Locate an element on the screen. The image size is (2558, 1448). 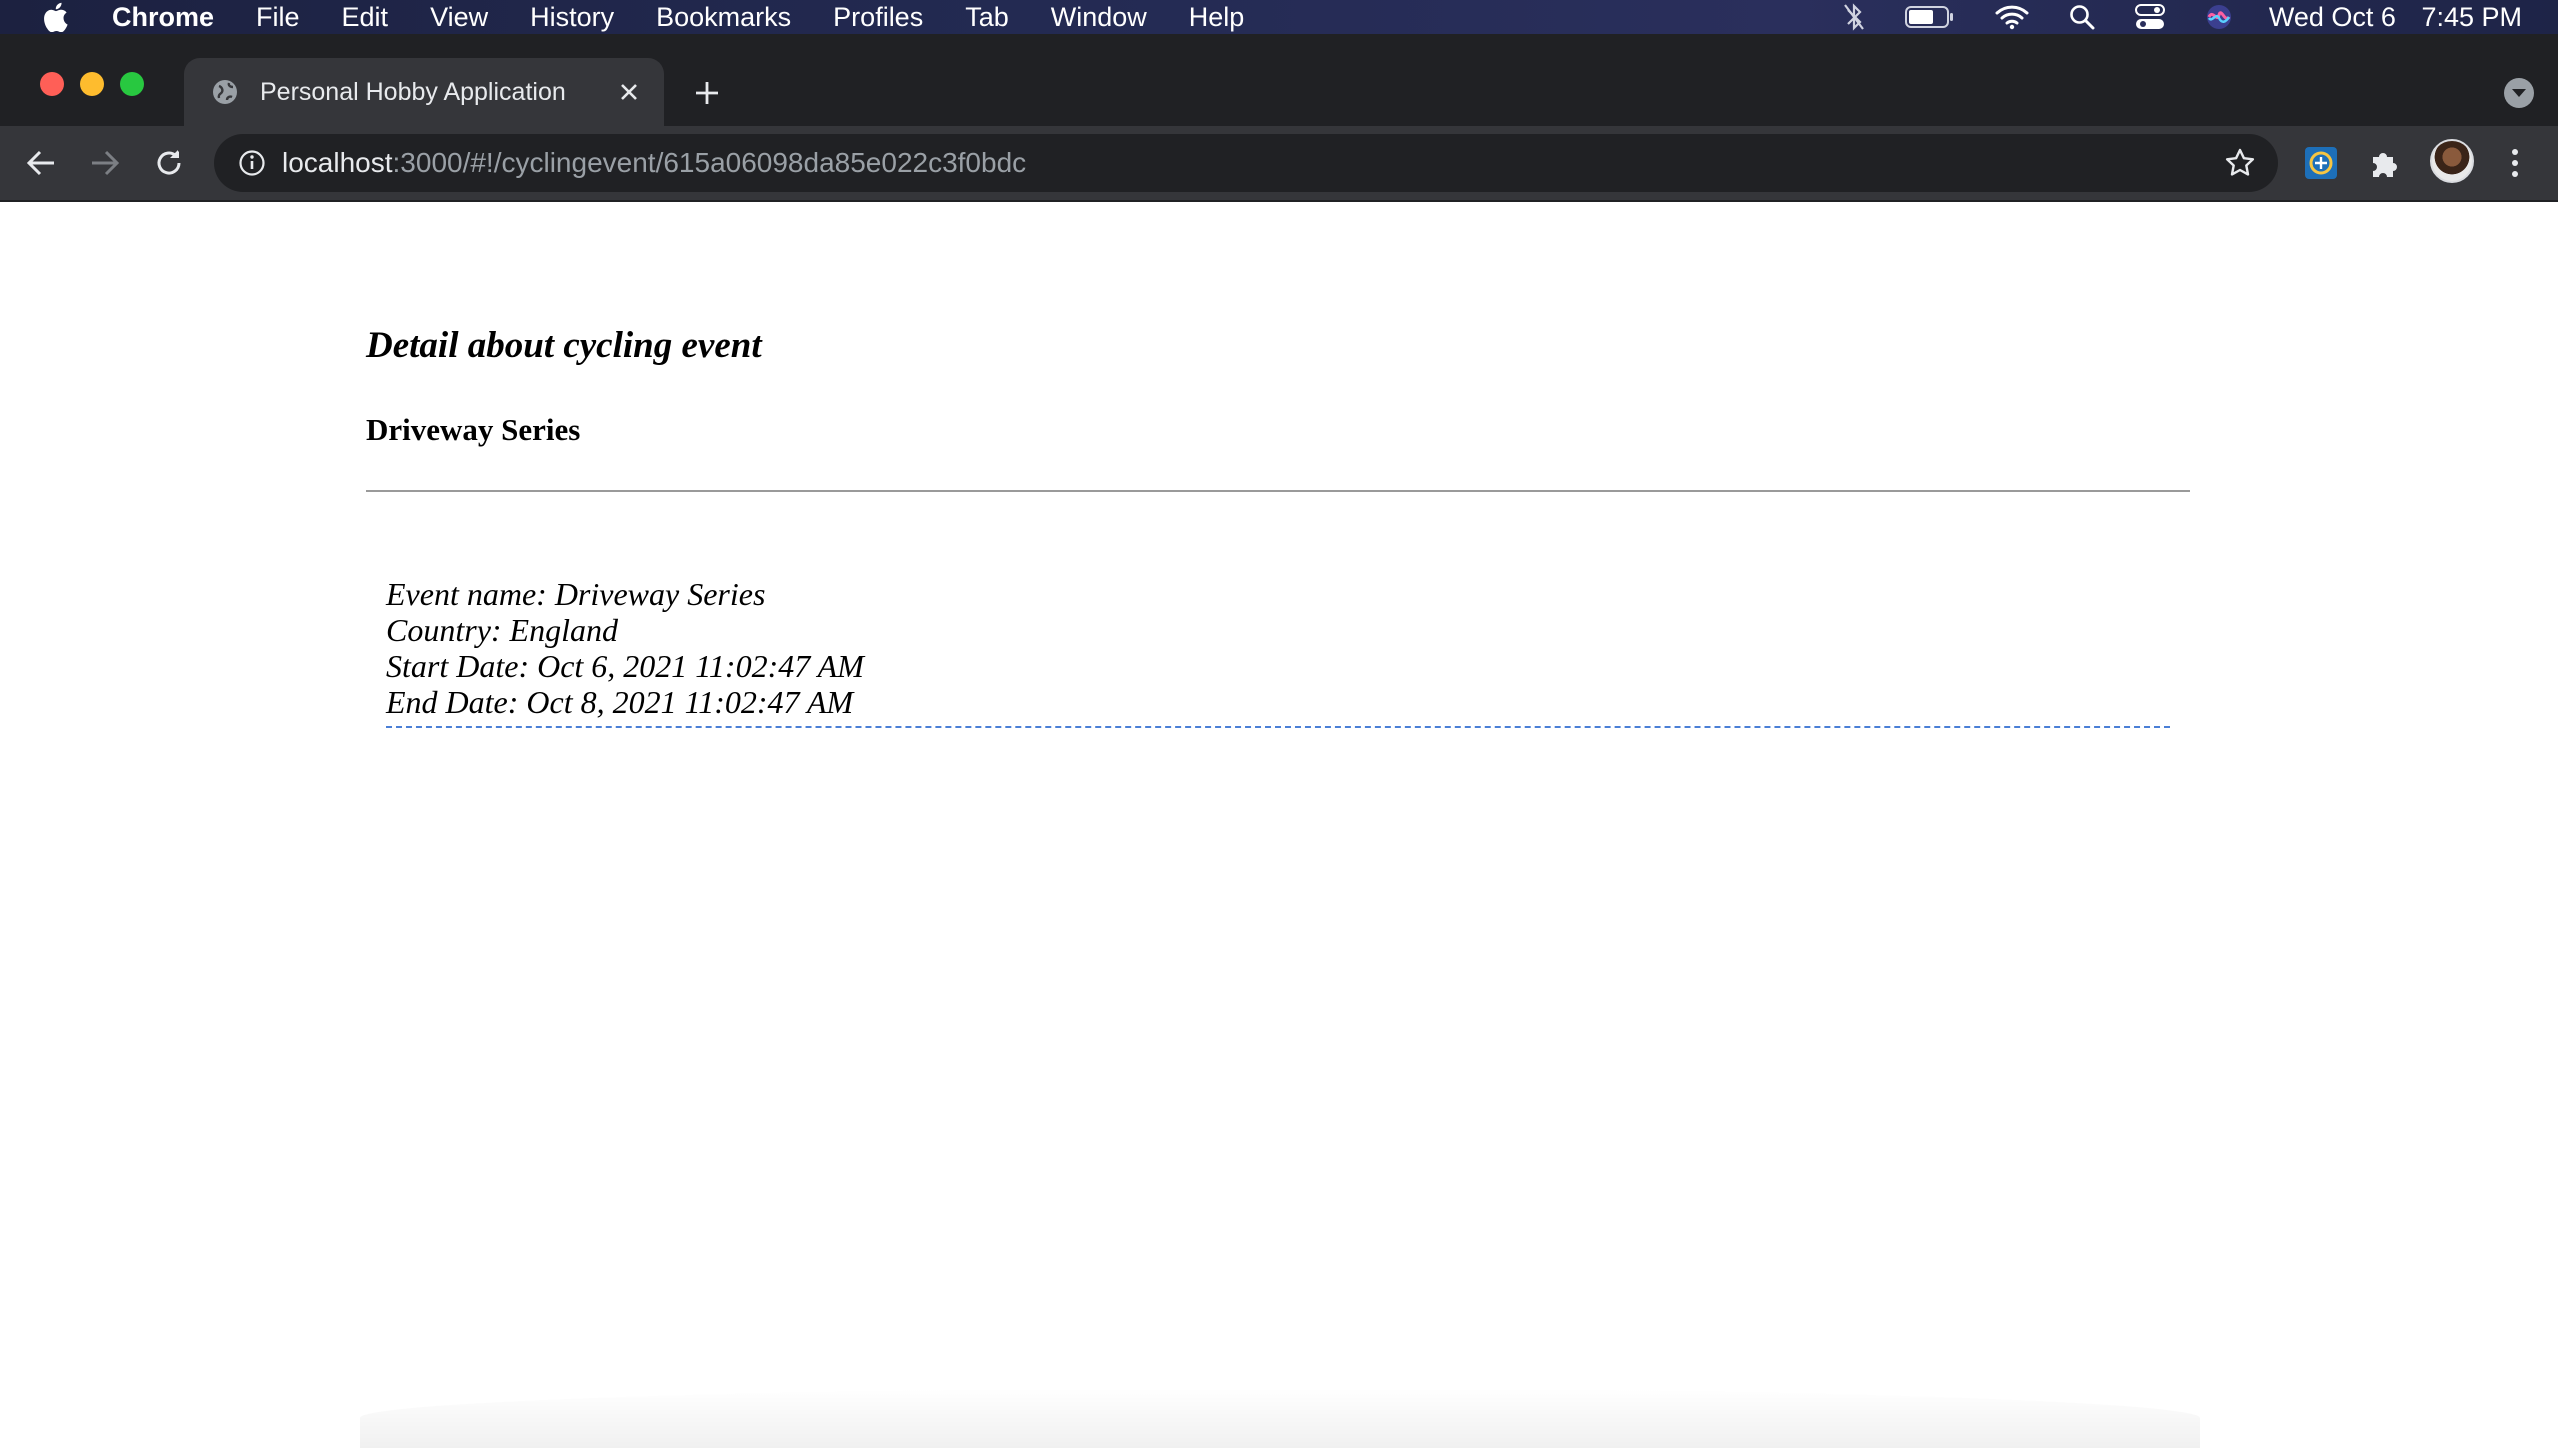
close-window-button is located at coordinates (52, 84).